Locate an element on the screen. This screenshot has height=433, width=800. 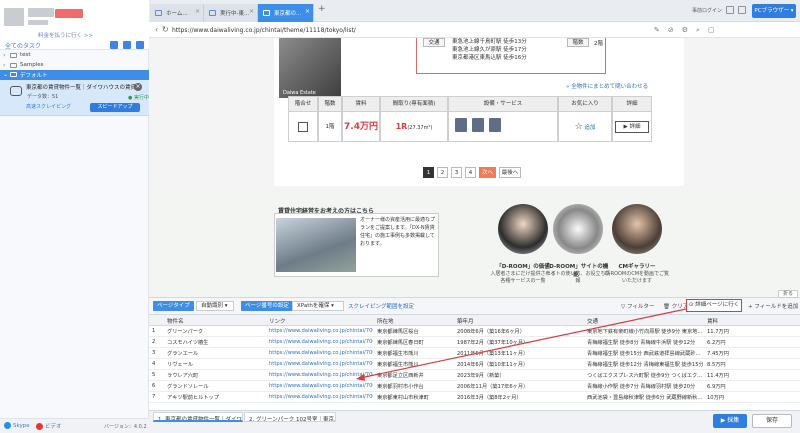
access-line: 東急池上線千鳥町駅 徒歩13分 is located at coordinates (489, 42).